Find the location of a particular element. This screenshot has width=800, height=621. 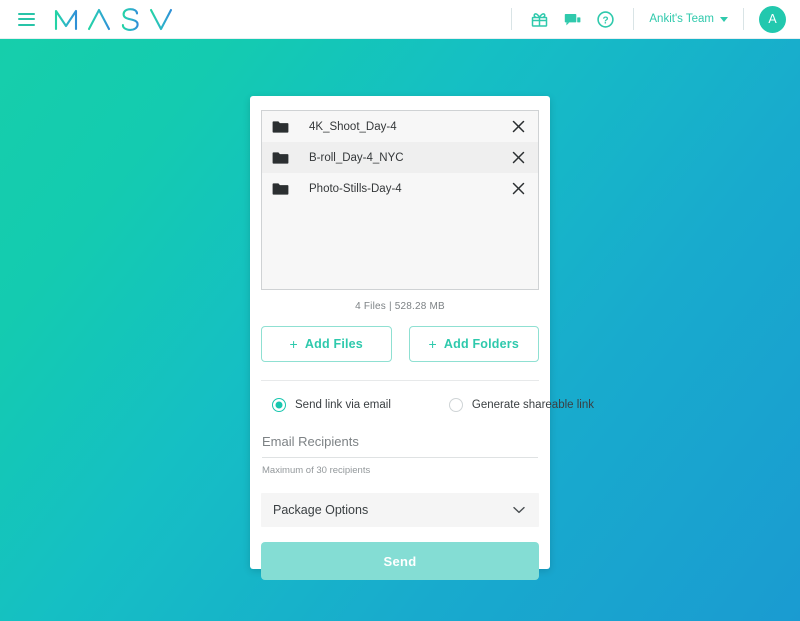

add-files-button: + Add Files is located at coordinates (326, 344).